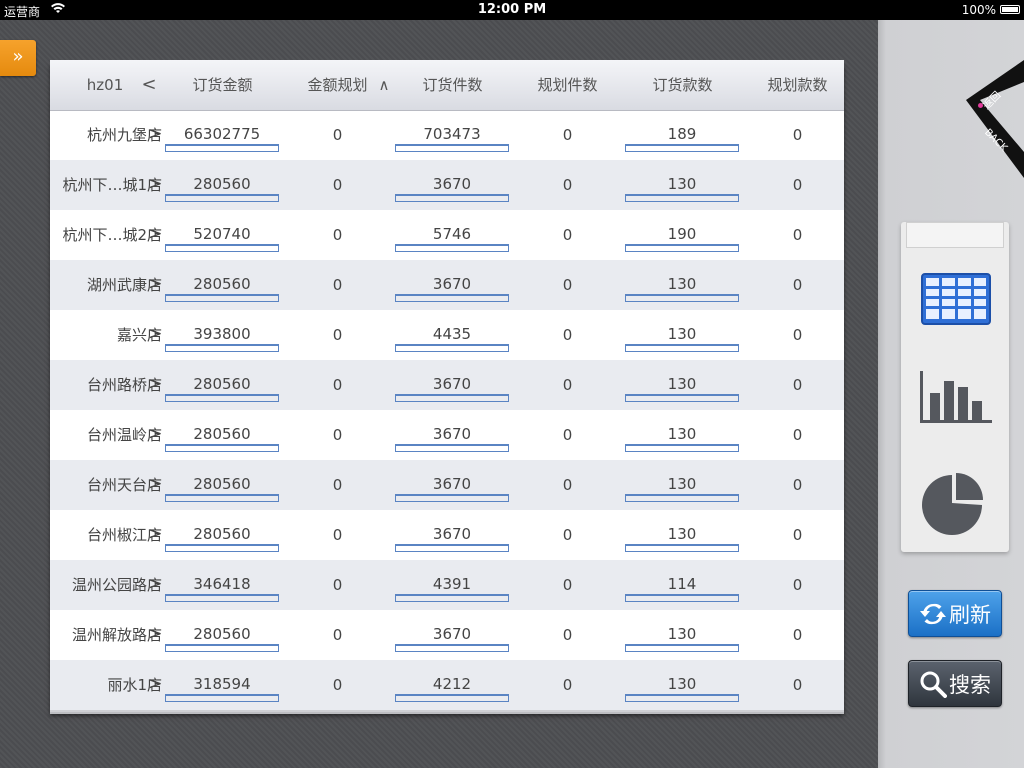 The height and width of the screenshot is (768, 1024). Describe the element at coordinates (222, 85) in the screenshot. I see `header-amount: 订货金额` at that location.